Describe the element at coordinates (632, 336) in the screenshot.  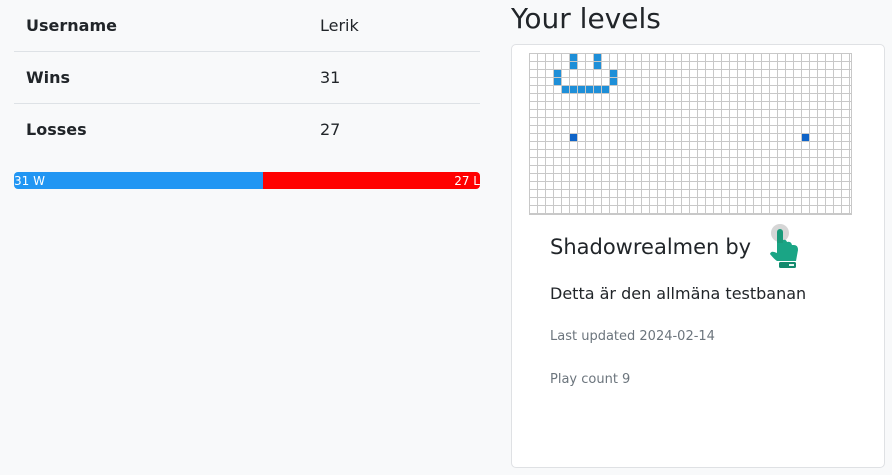
I see `level-last-updated: Last updated 2024-02-14` at that location.